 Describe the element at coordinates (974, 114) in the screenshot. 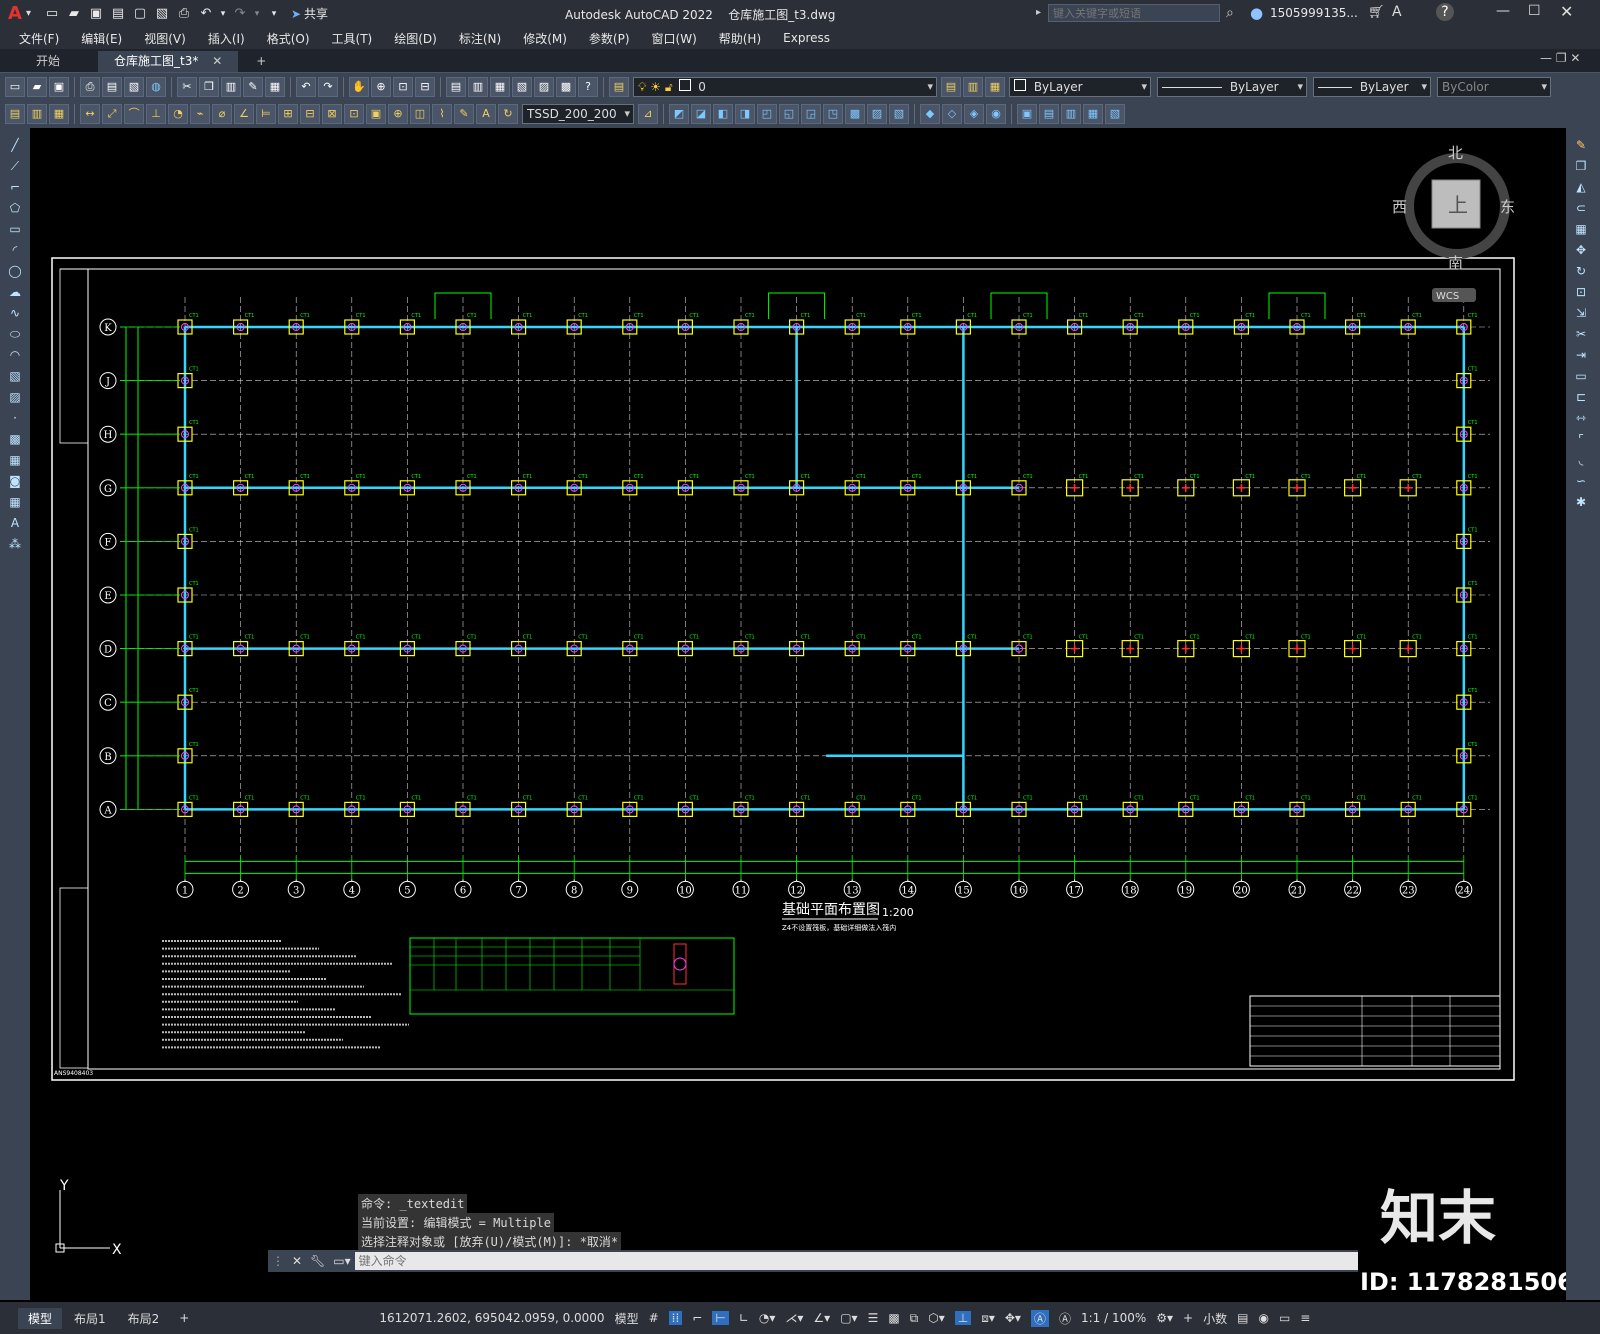

I see `solid-tool-icon: ◈` at that location.